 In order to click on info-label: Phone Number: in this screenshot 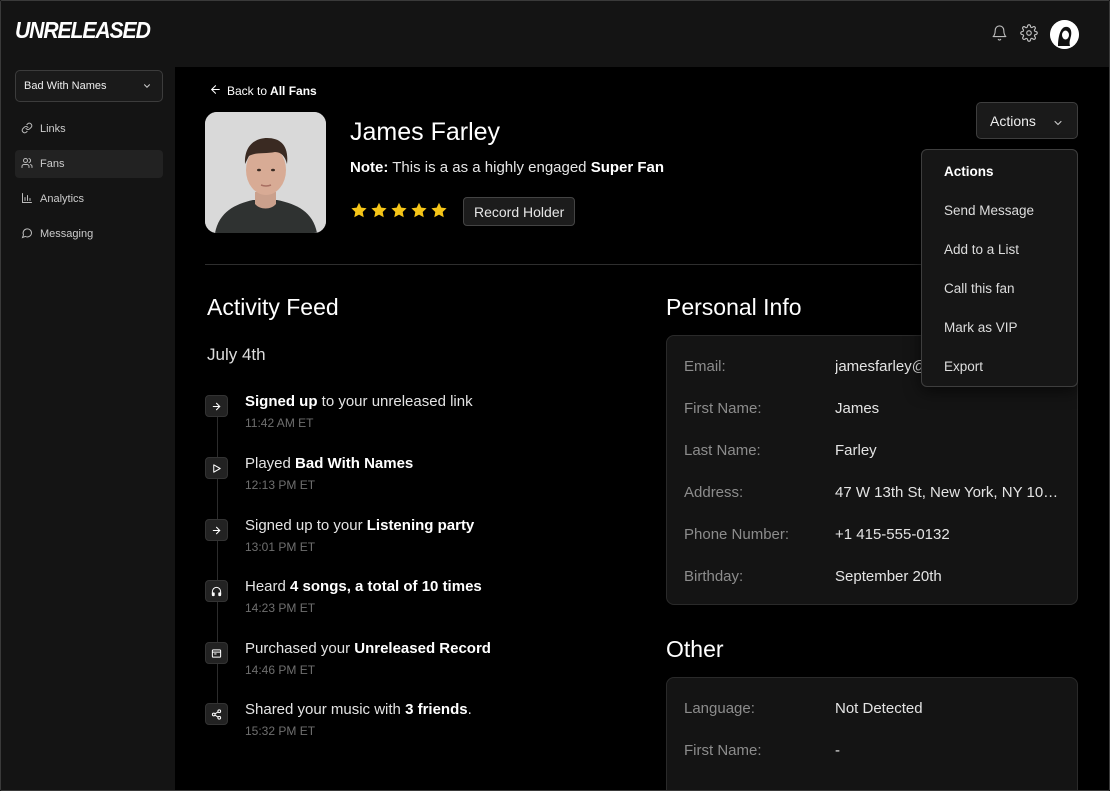, I will do `click(737, 534)`.